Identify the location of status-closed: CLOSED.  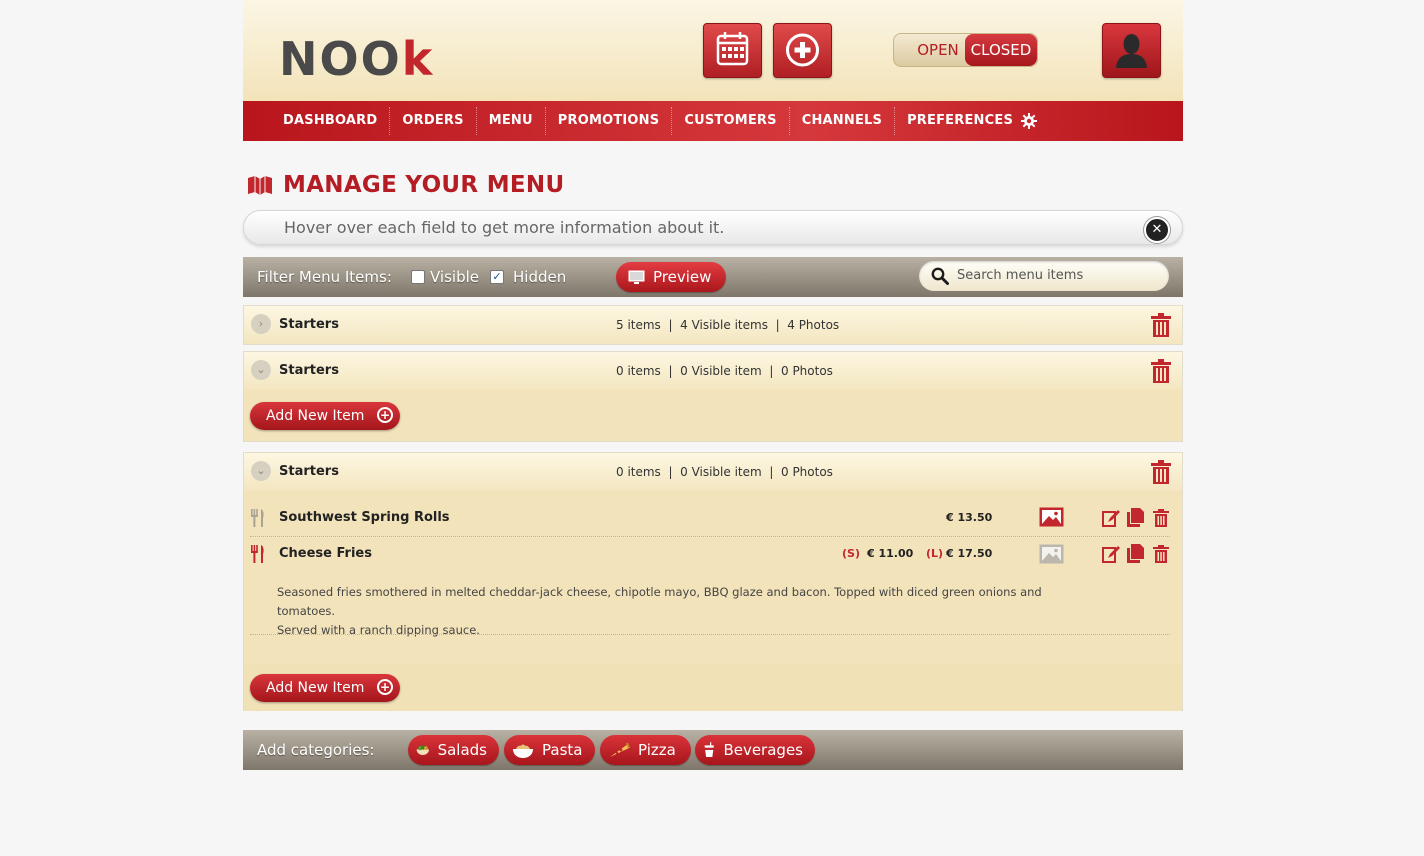
(1001, 50).